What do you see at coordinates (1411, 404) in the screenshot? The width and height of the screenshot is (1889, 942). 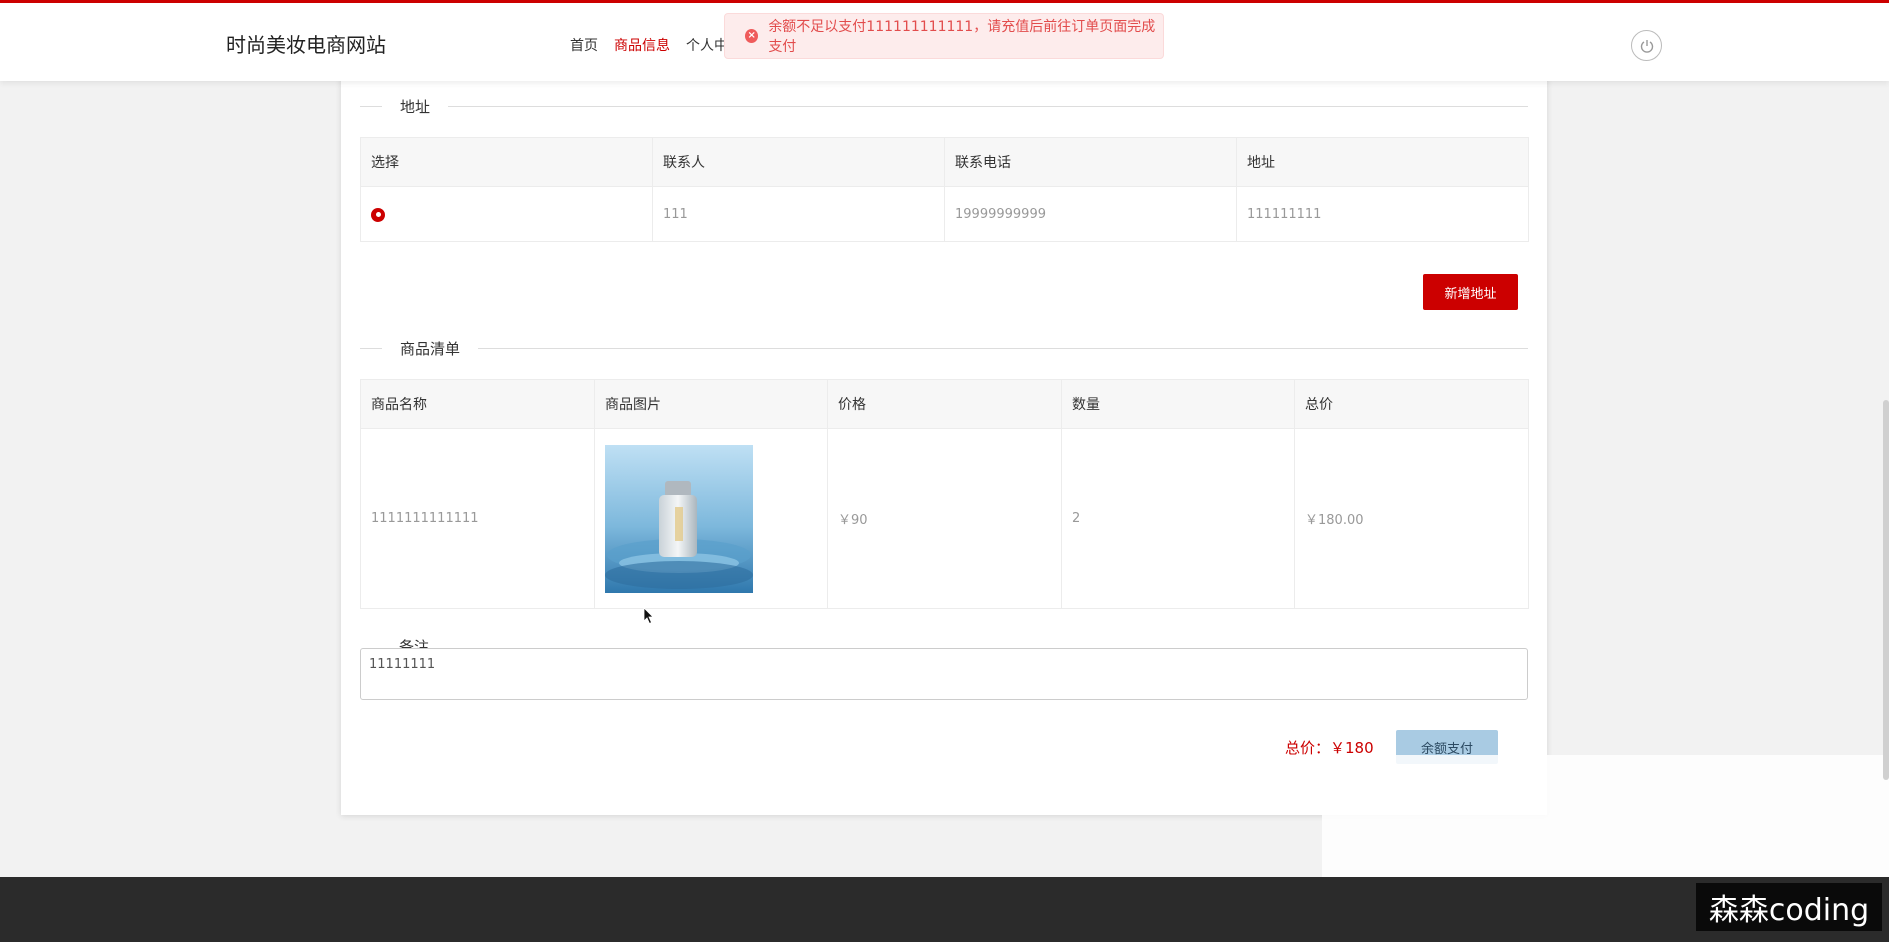 I see `column-header: 总价` at bounding box center [1411, 404].